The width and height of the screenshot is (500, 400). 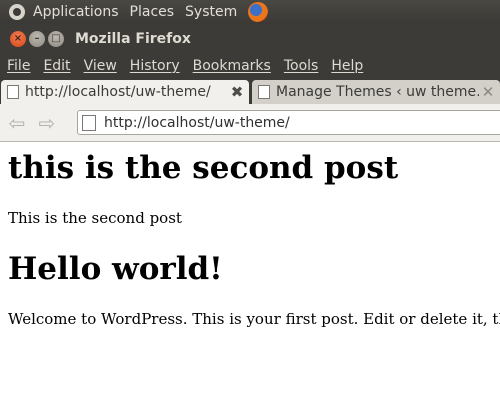 I want to click on gnome-top-panel: Applications Places System, so click(x=250, y=12).